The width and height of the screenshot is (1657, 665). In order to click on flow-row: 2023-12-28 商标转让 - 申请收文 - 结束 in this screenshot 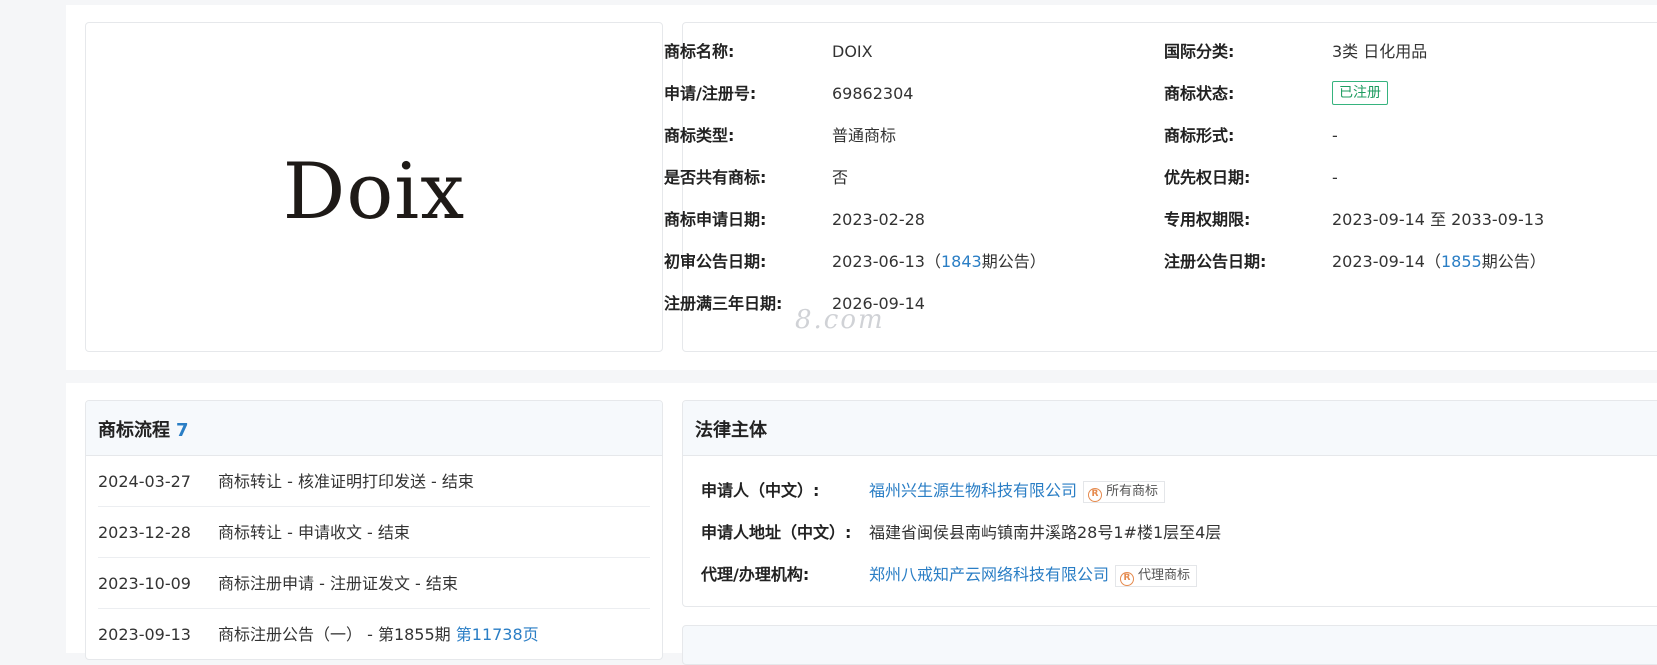, I will do `click(374, 532)`.